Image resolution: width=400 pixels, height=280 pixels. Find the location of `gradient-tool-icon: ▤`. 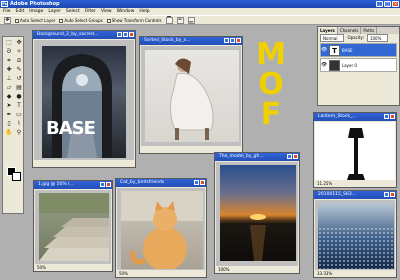

gradient-tool-icon: ▤ is located at coordinates (19, 87).